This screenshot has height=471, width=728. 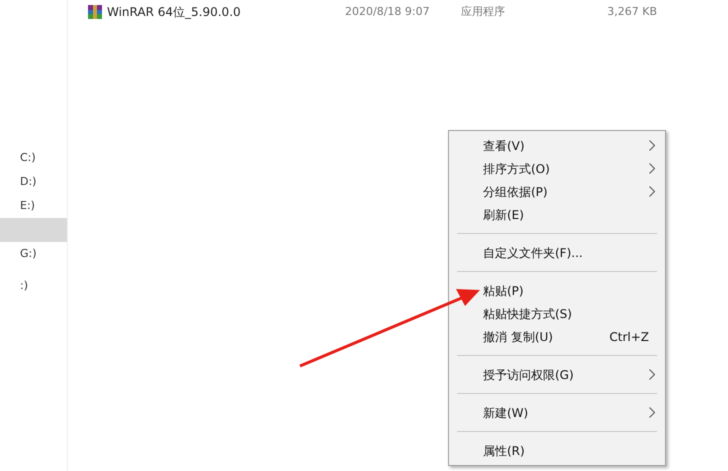 What do you see at coordinates (557, 412) in the screenshot?
I see `menu-item: 新建(W)` at bounding box center [557, 412].